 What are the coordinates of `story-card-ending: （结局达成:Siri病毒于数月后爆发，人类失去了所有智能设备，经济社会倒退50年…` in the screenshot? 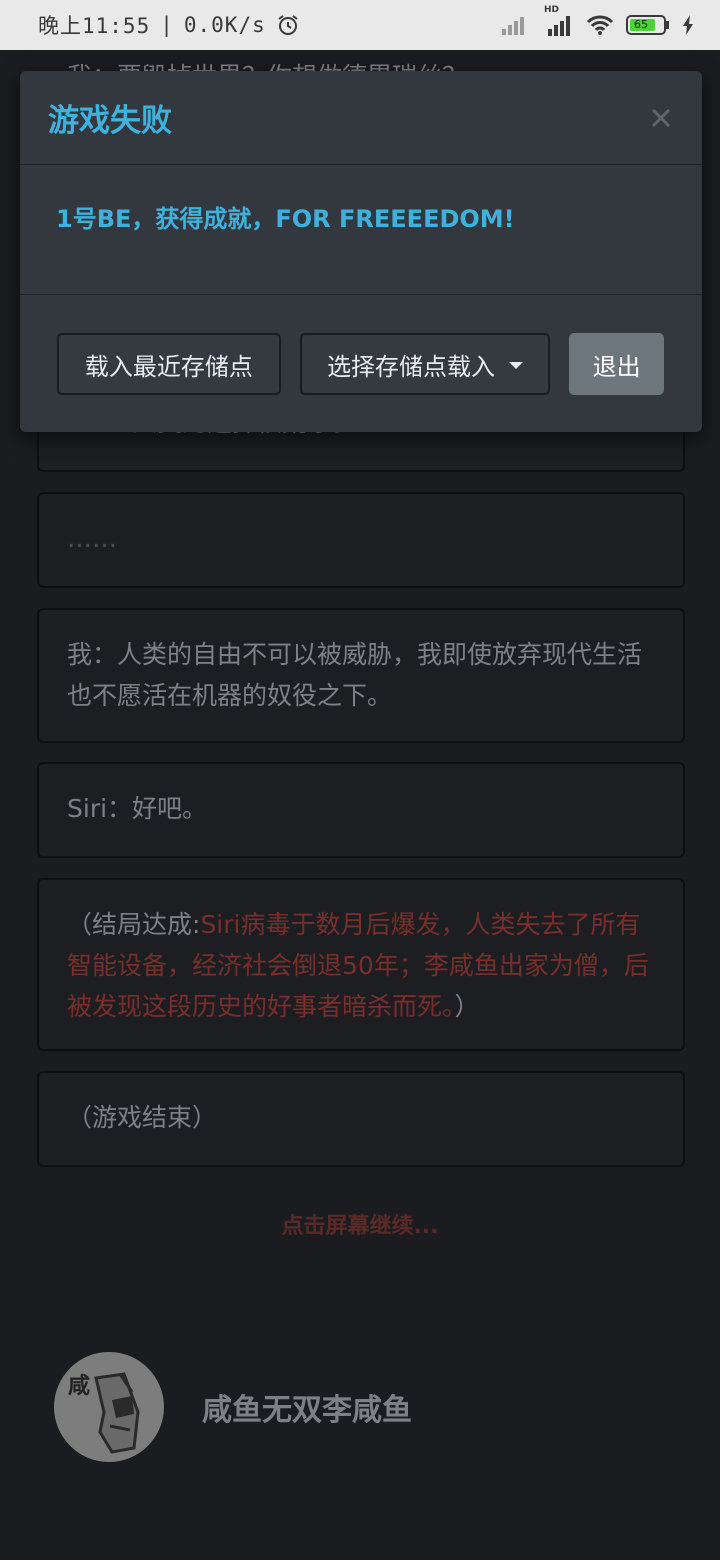 It's located at (361, 964).